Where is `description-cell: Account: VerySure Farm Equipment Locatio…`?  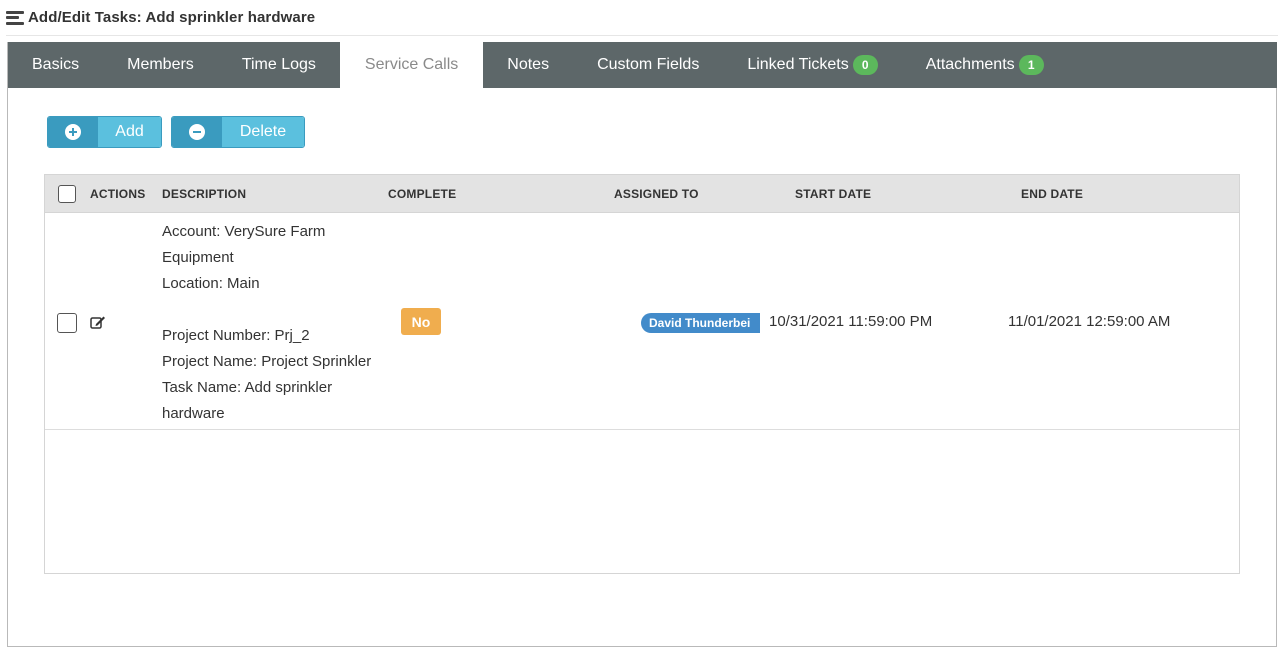
description-cell: Account: VerySure Farm Equipment Locatio… is located at coordinates (277, 323).